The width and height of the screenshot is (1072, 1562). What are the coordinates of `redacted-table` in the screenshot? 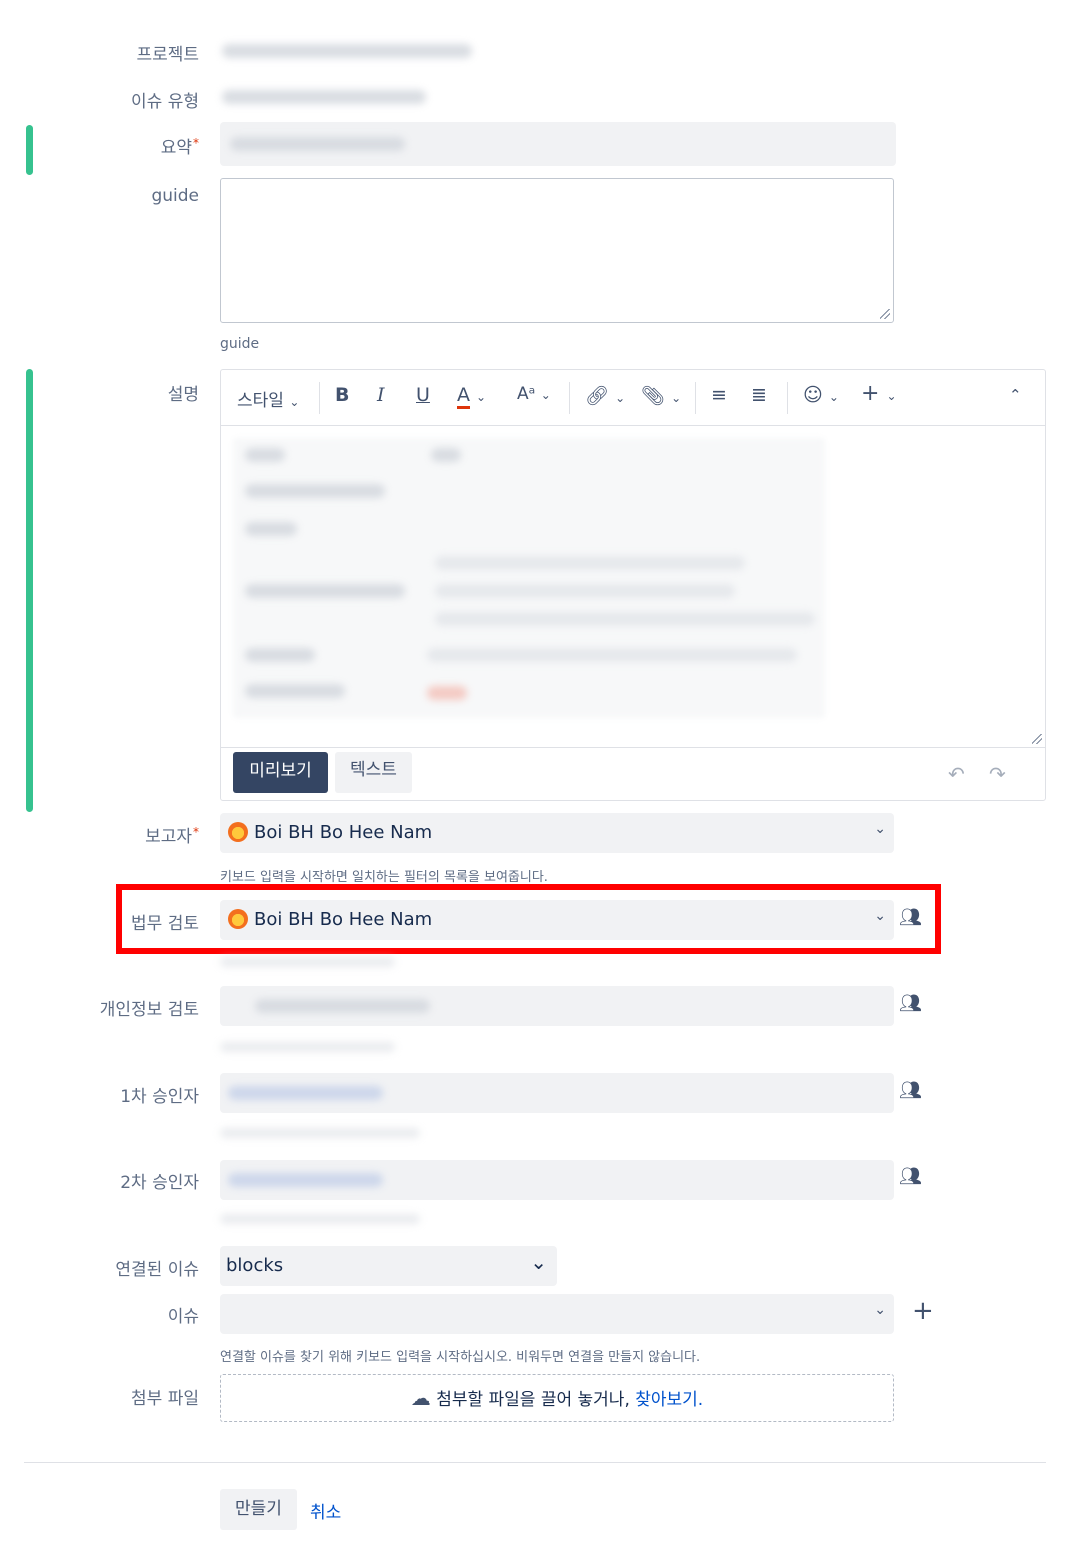 It's located at (529, 578).